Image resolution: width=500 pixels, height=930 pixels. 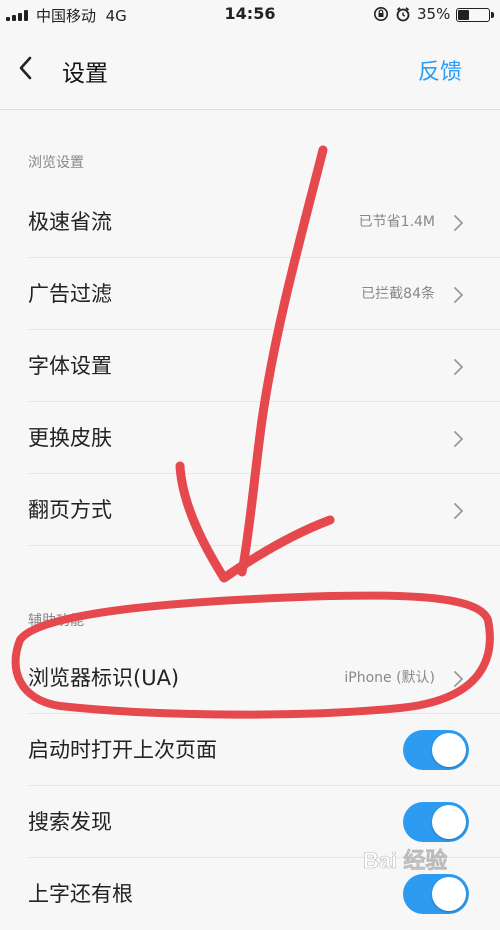 What do you see at coordinates (104, 678) in the screenshot?
I see `setting-label: 浏览器标识(UA)` at bounding box center [104, 678].